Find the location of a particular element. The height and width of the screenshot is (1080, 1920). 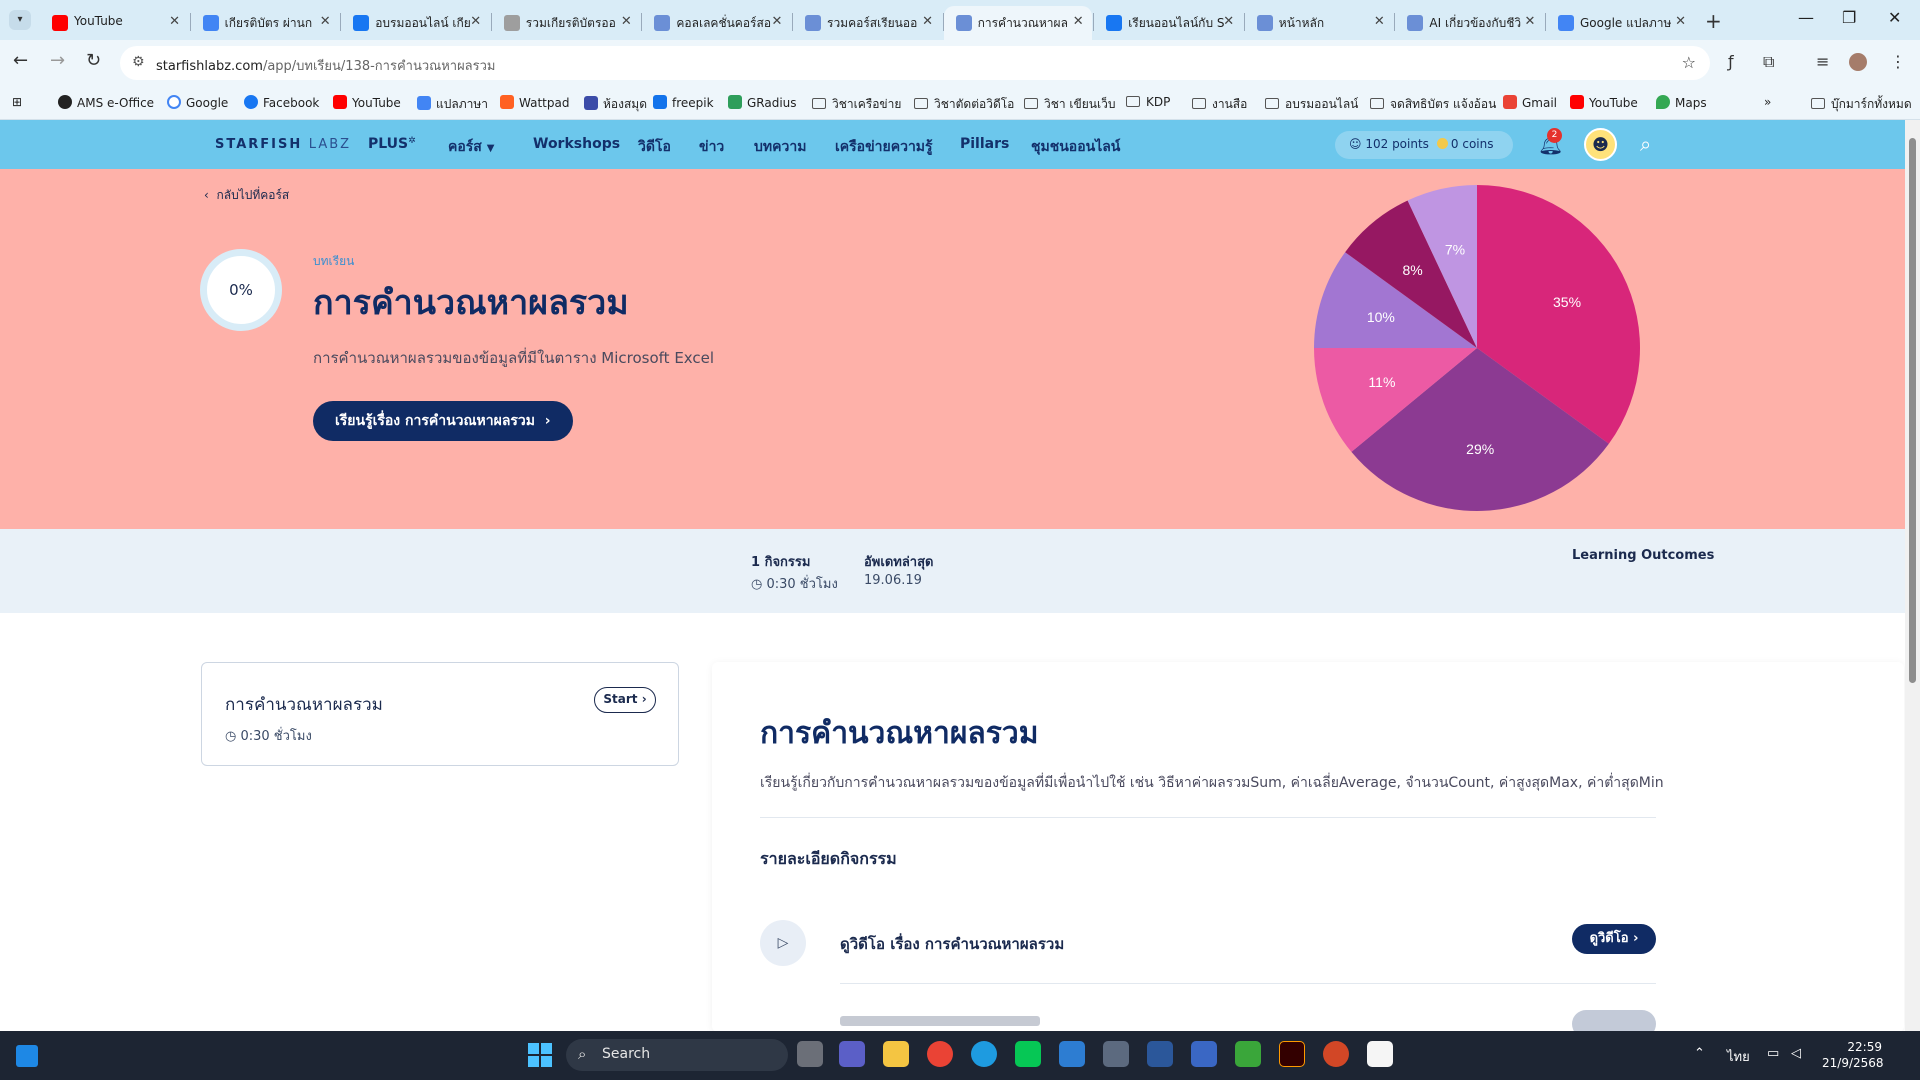

taskbar-clock: 22:59 21/9/2568 is located at coordinates (1853, 1055).